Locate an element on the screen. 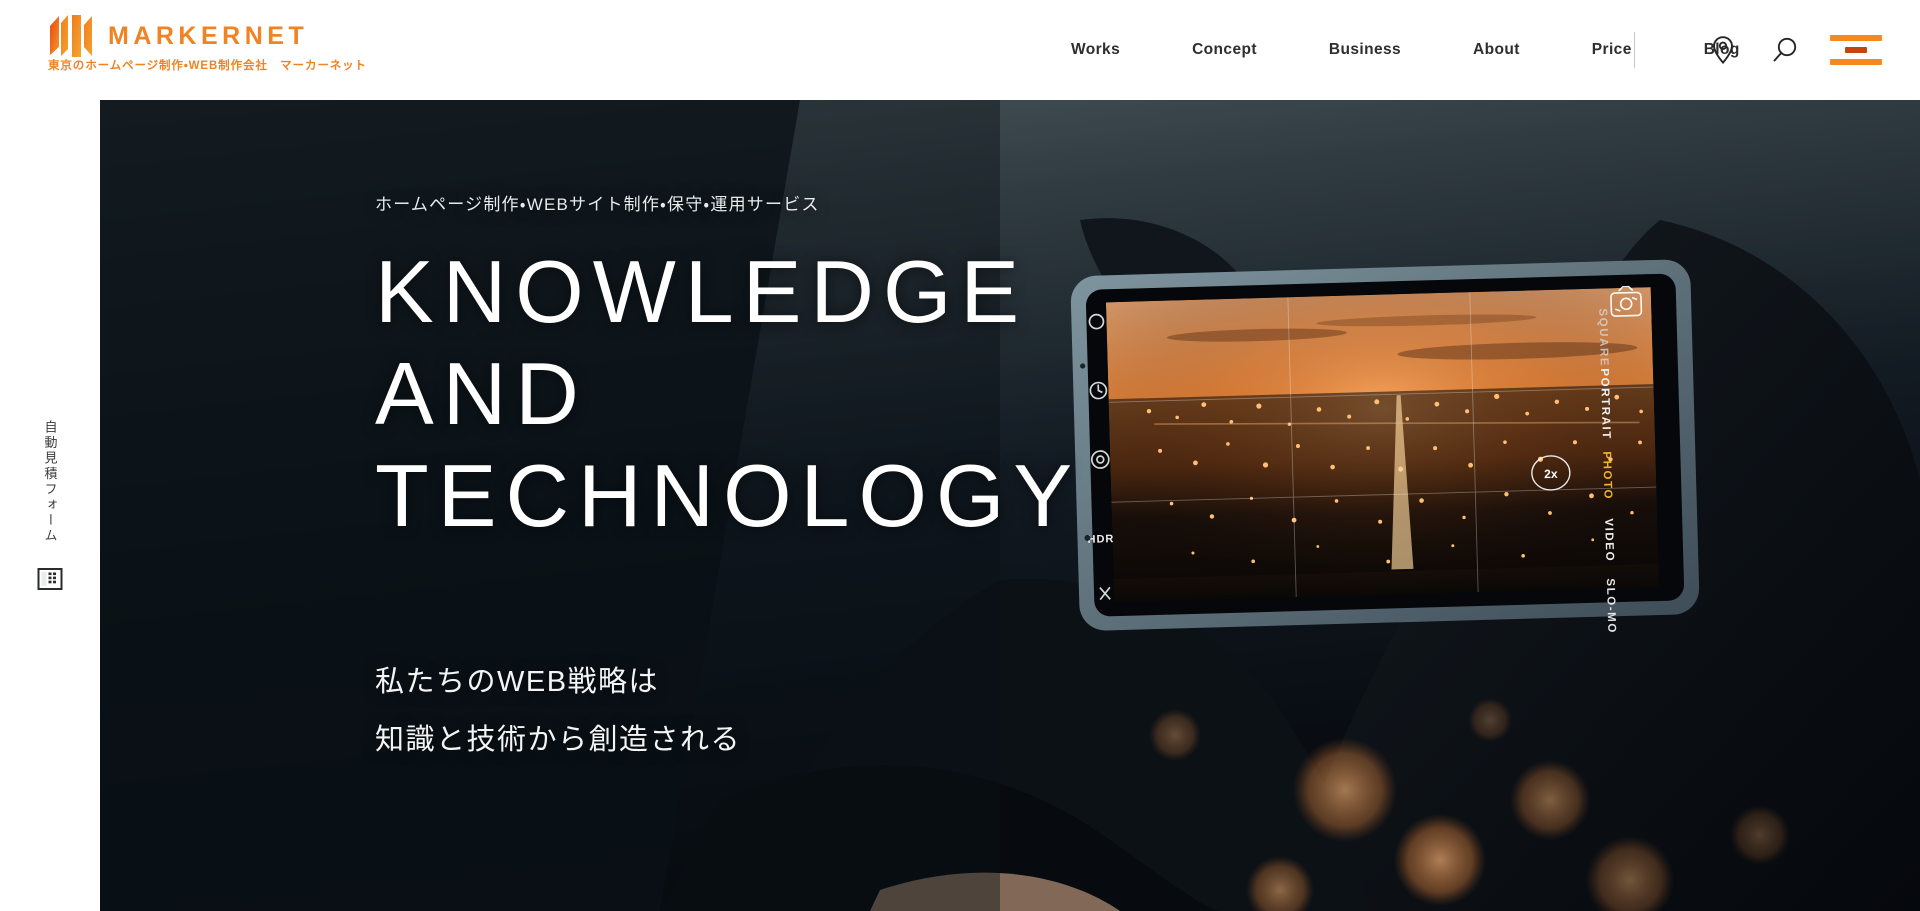  search-button is located at coordinates (1785, 50).